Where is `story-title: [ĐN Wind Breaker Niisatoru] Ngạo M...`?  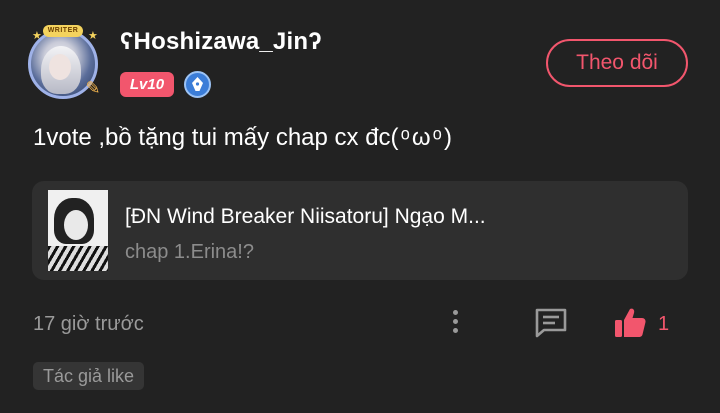 story-title: [ĐN Wind Breaker Niisatoru] Ngạo M... is located at coordinates (305, 216).